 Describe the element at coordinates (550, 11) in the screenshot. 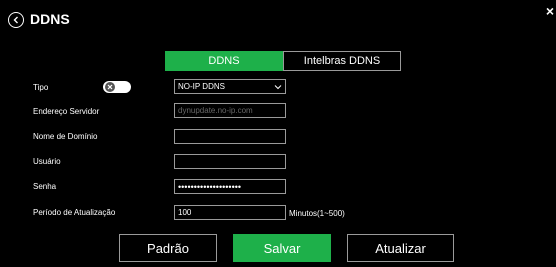

I see `close-icon: ×` at that location.